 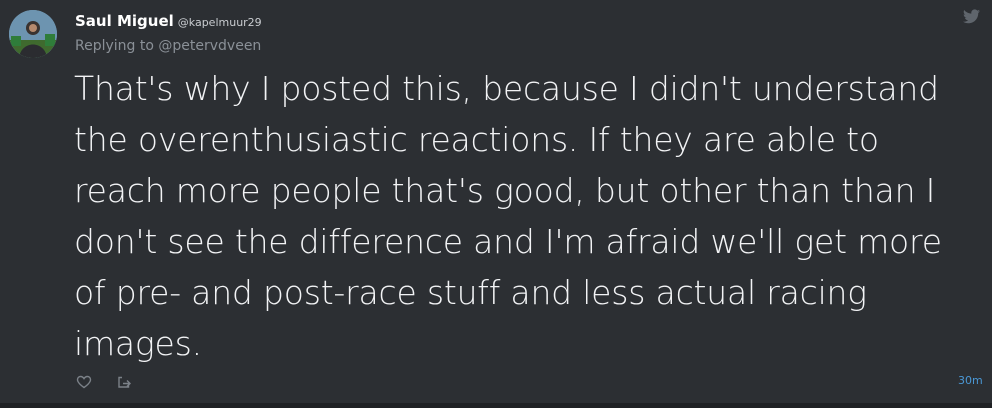 I want to click on author-handle: @kapelmuur29, so click(x=220, y=22).